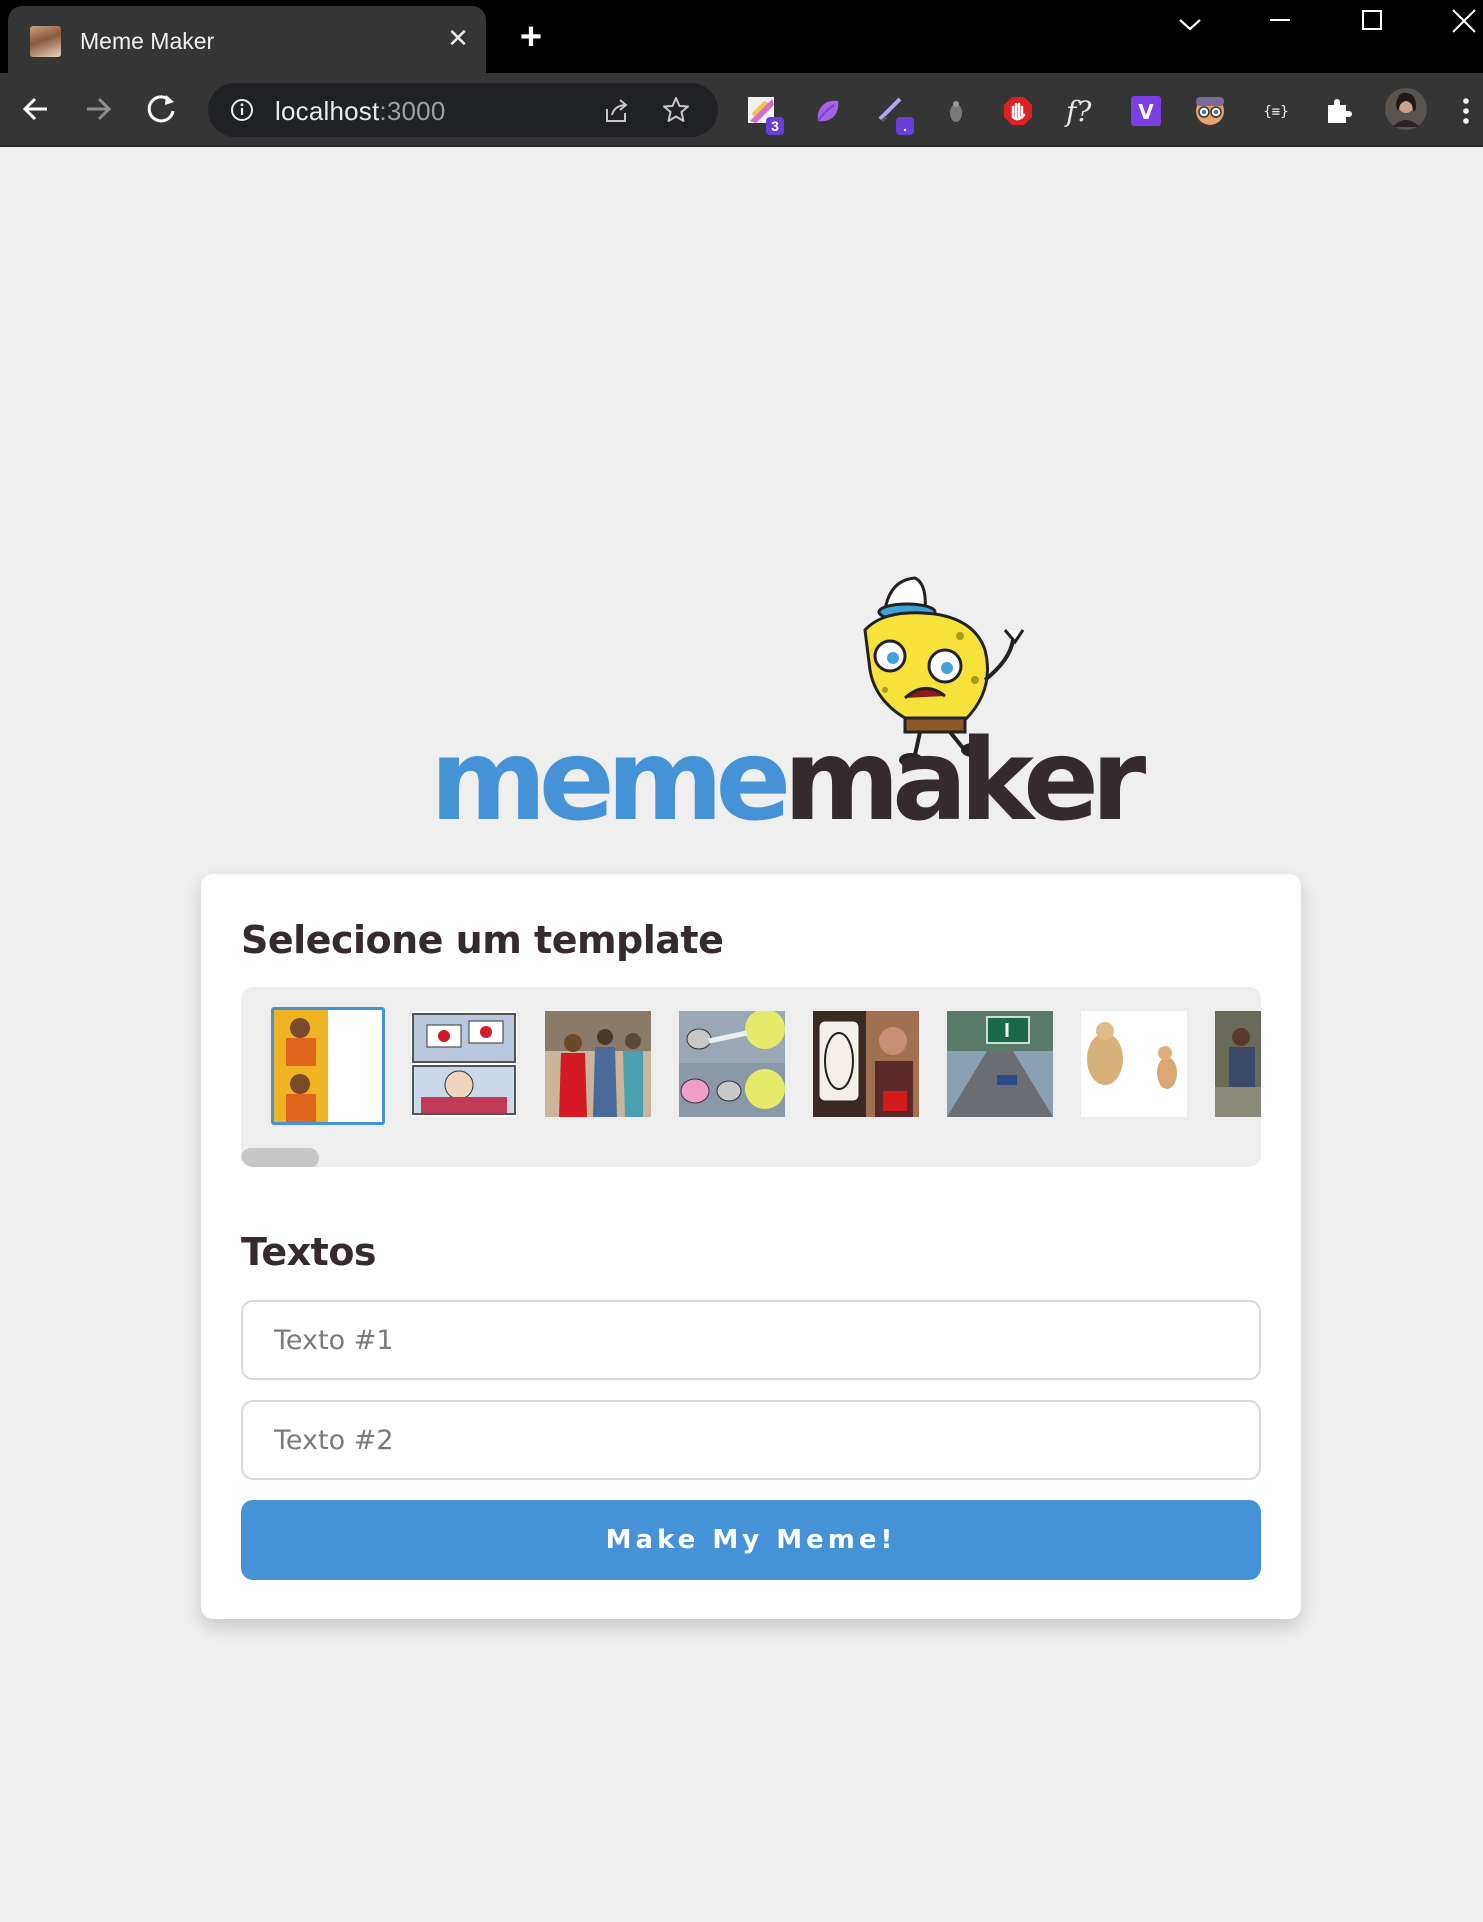 The width and height of the screenshot is (1483, 1922). Describe the element at coordinates (458, 38) in the screenshot. I see `tab-close-icon: ✕` at that location.